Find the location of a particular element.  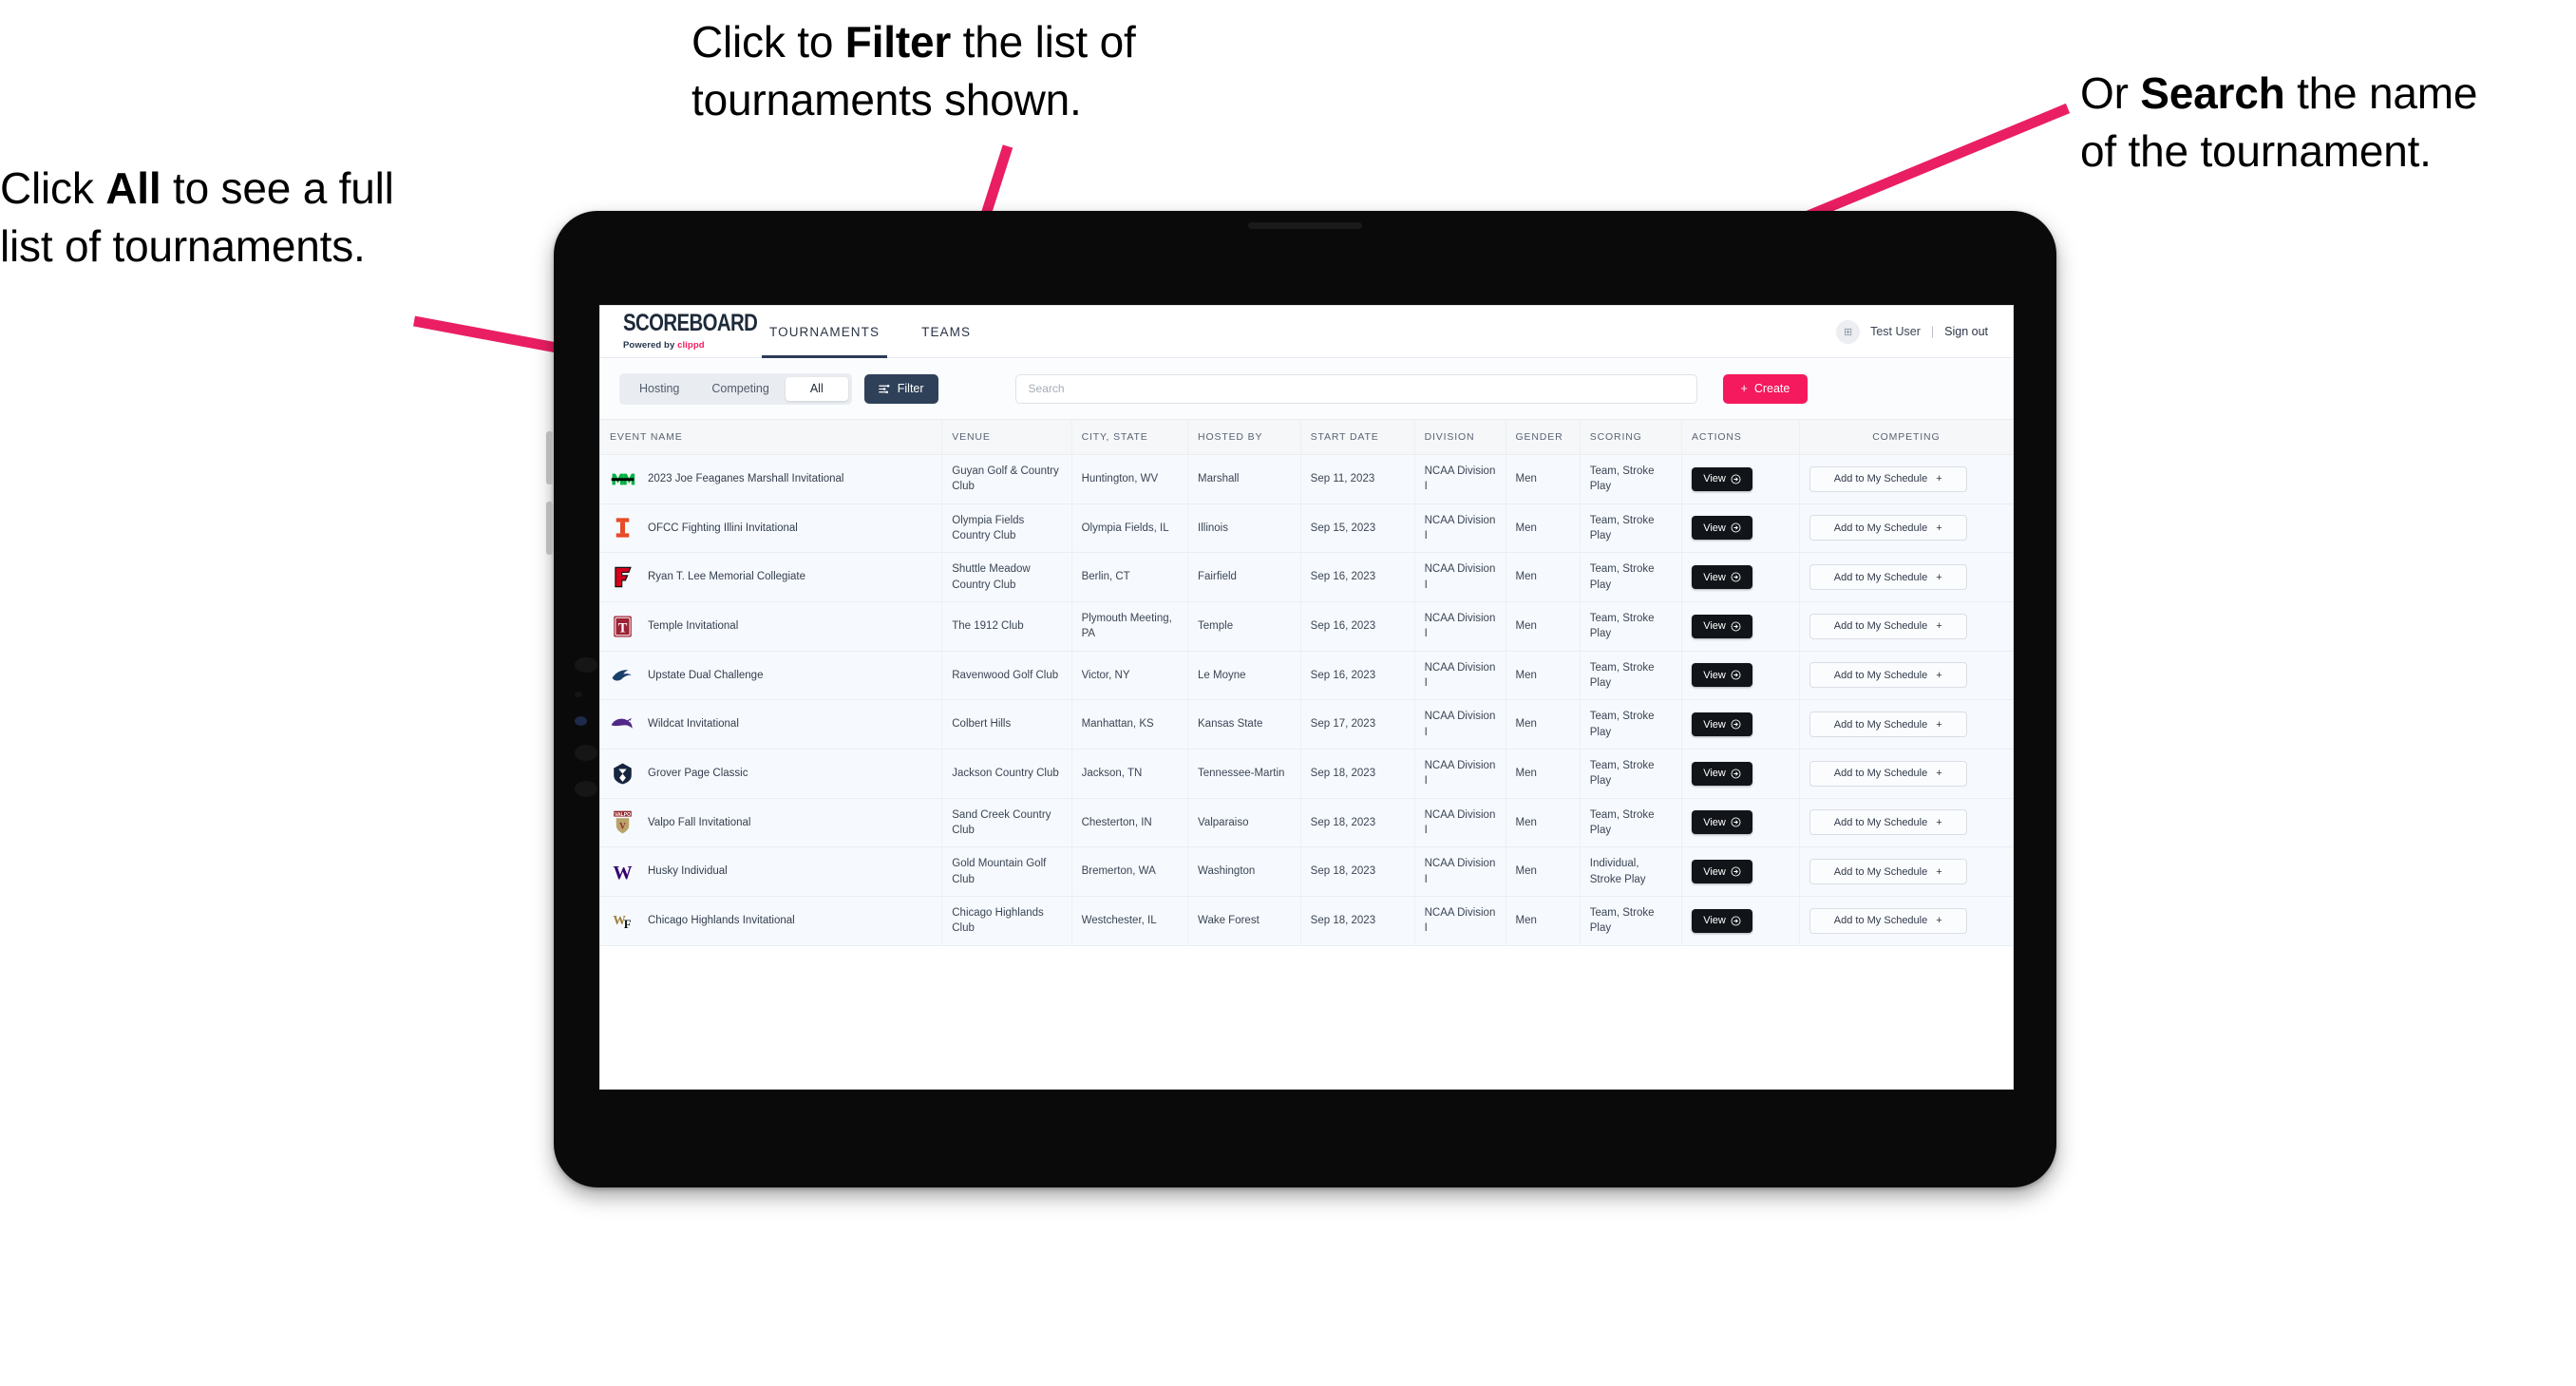

bezel-sensor-dot is located at coordinates (578, 694).